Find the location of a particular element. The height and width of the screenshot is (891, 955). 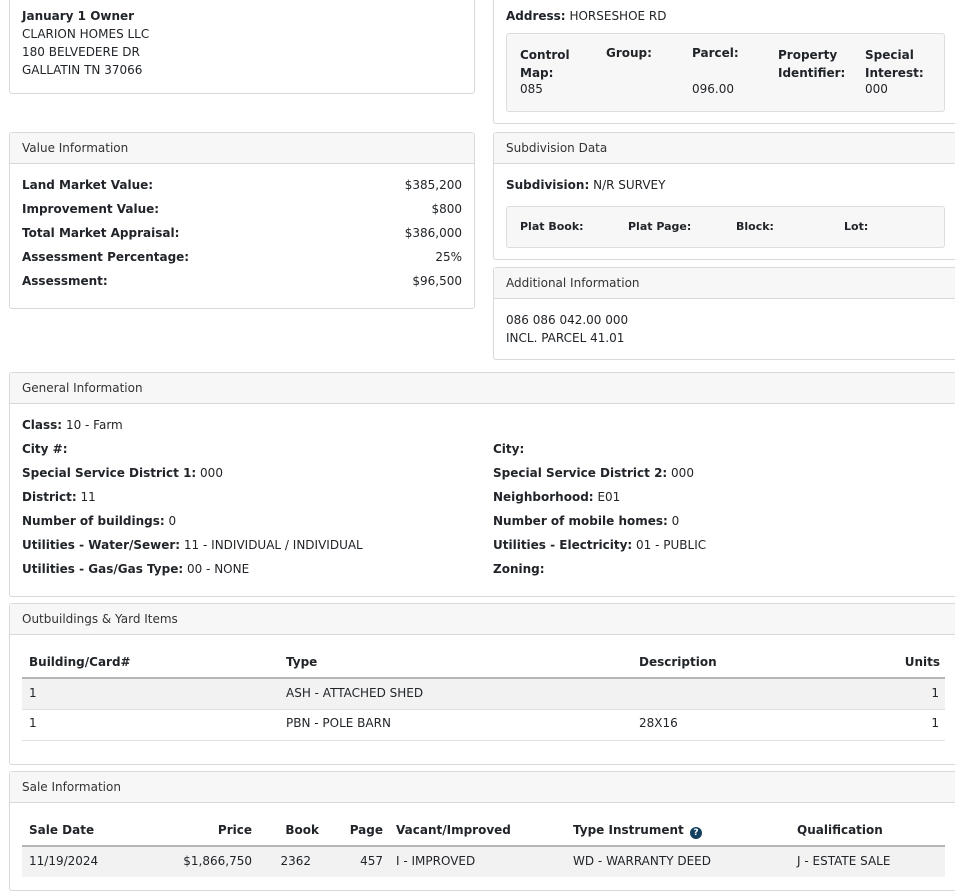

table-cell: J - ESTATE SALE is located at coordinates (844, 861).